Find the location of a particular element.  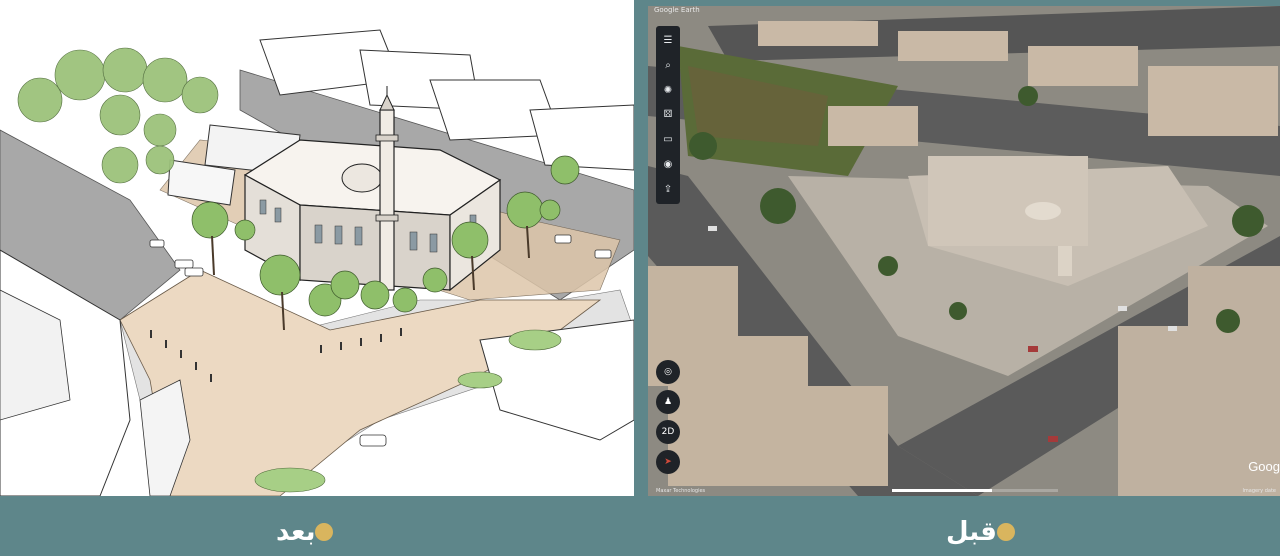

locate-icon: ◎ is located at coordinates (668, 372).